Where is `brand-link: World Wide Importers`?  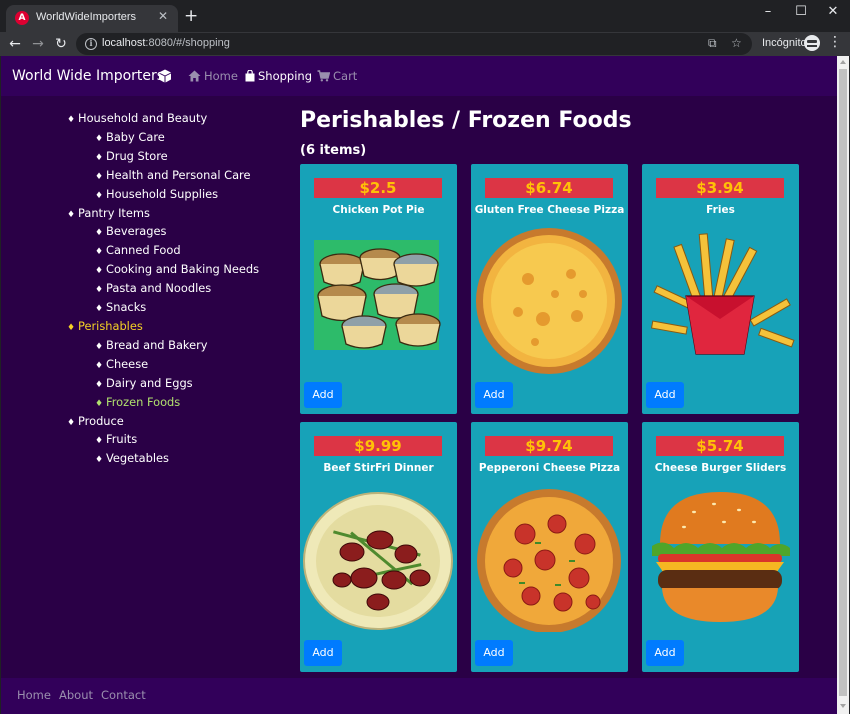 brand-link: World Wide Importers is located at coordinates (88, 76).